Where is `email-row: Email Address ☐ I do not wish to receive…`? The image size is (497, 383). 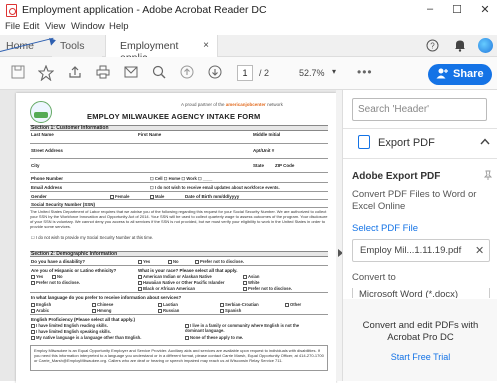 email-row: Email Address ☐ I do not wish to receive… is located at coordinates (179, 188).